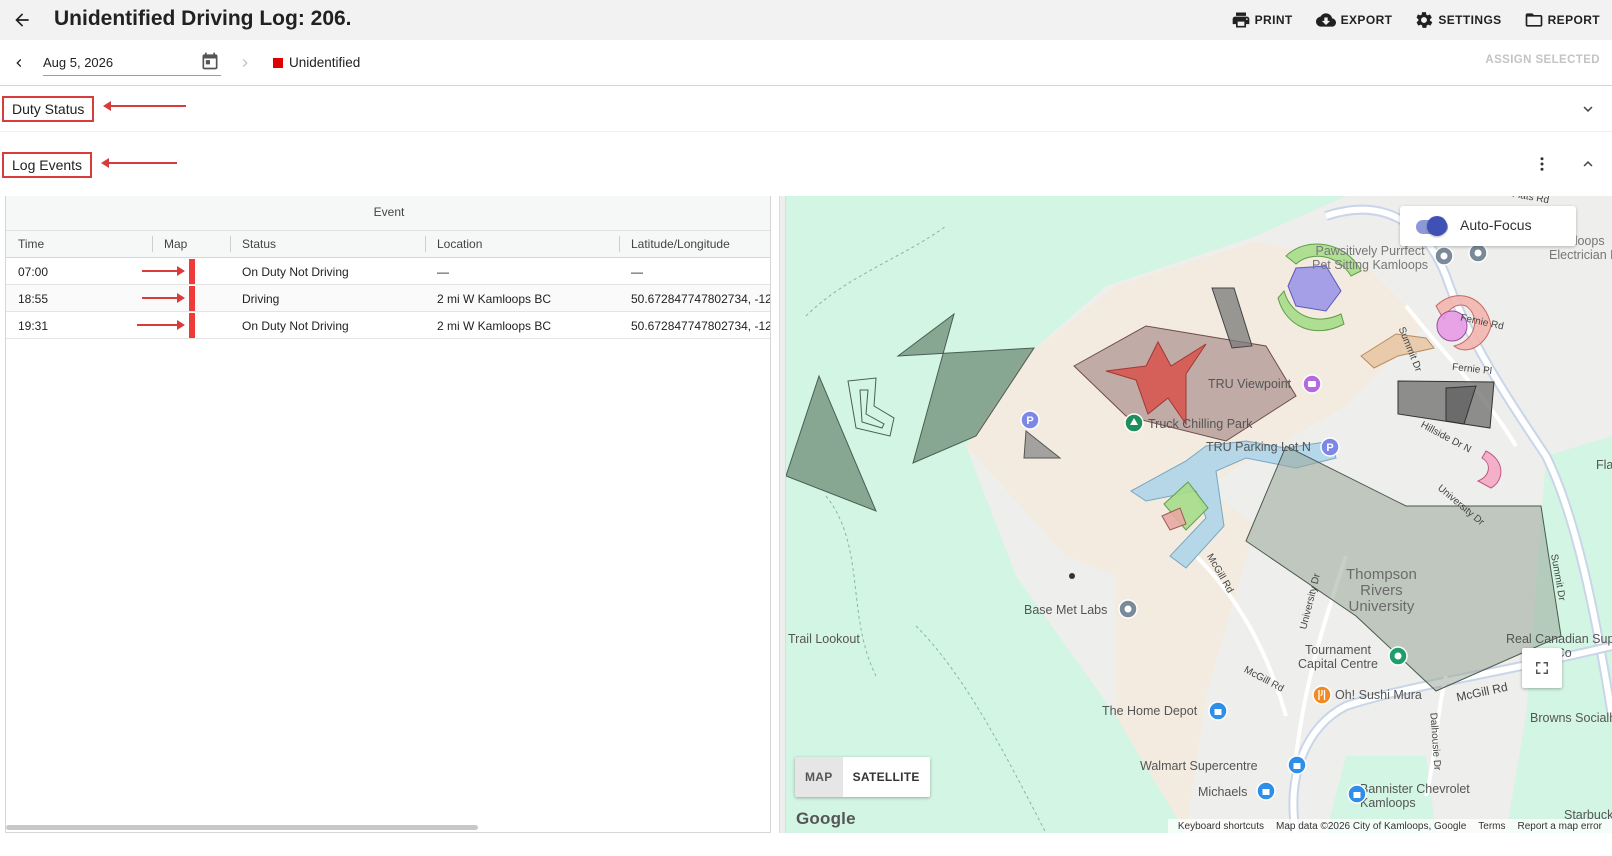 The width and height of the screenshot is (1612, 856). I want to click on map-place-label: The Home Depot, so click(1149, 711).